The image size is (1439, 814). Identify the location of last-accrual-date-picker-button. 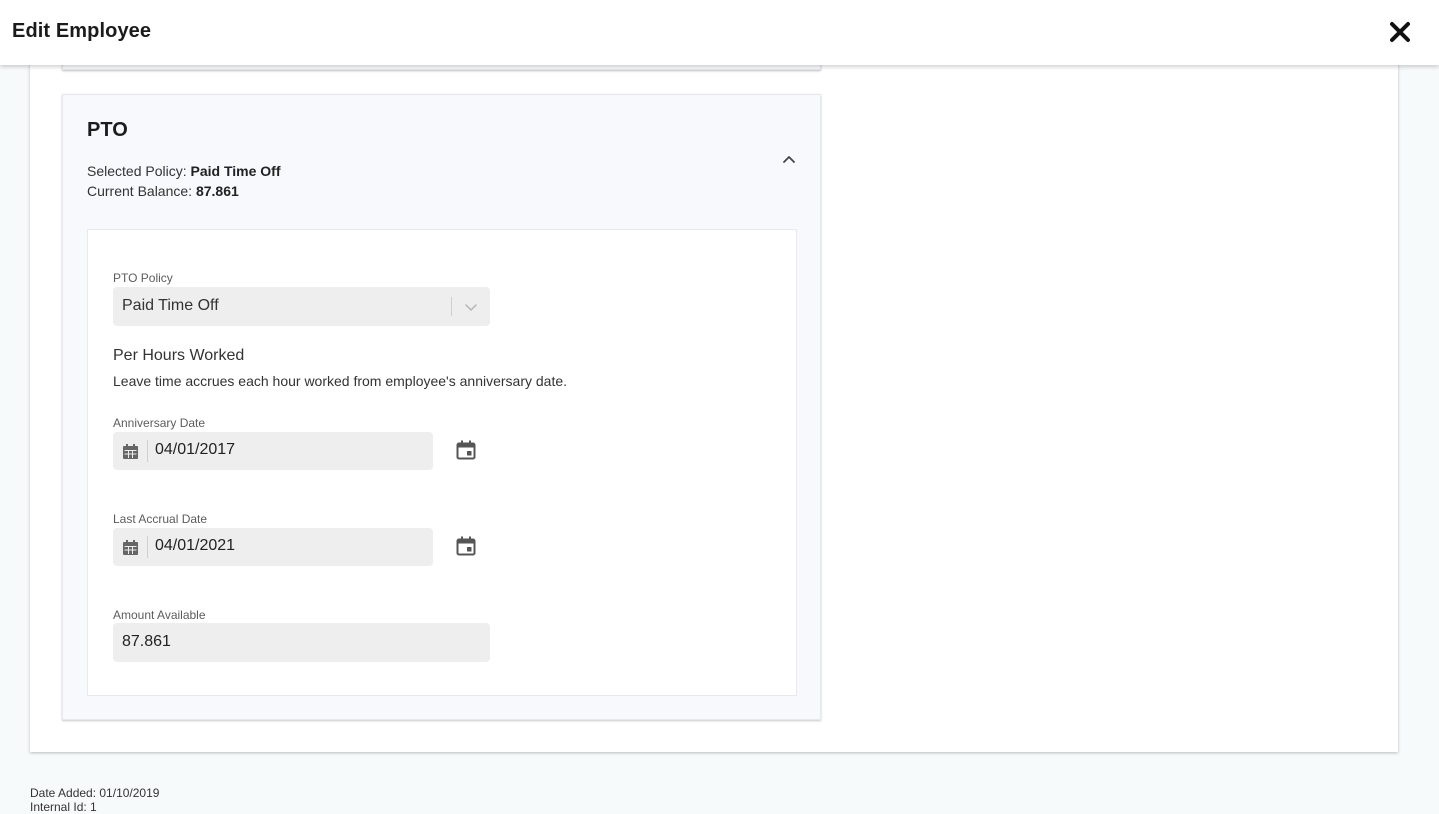
(466, 546).